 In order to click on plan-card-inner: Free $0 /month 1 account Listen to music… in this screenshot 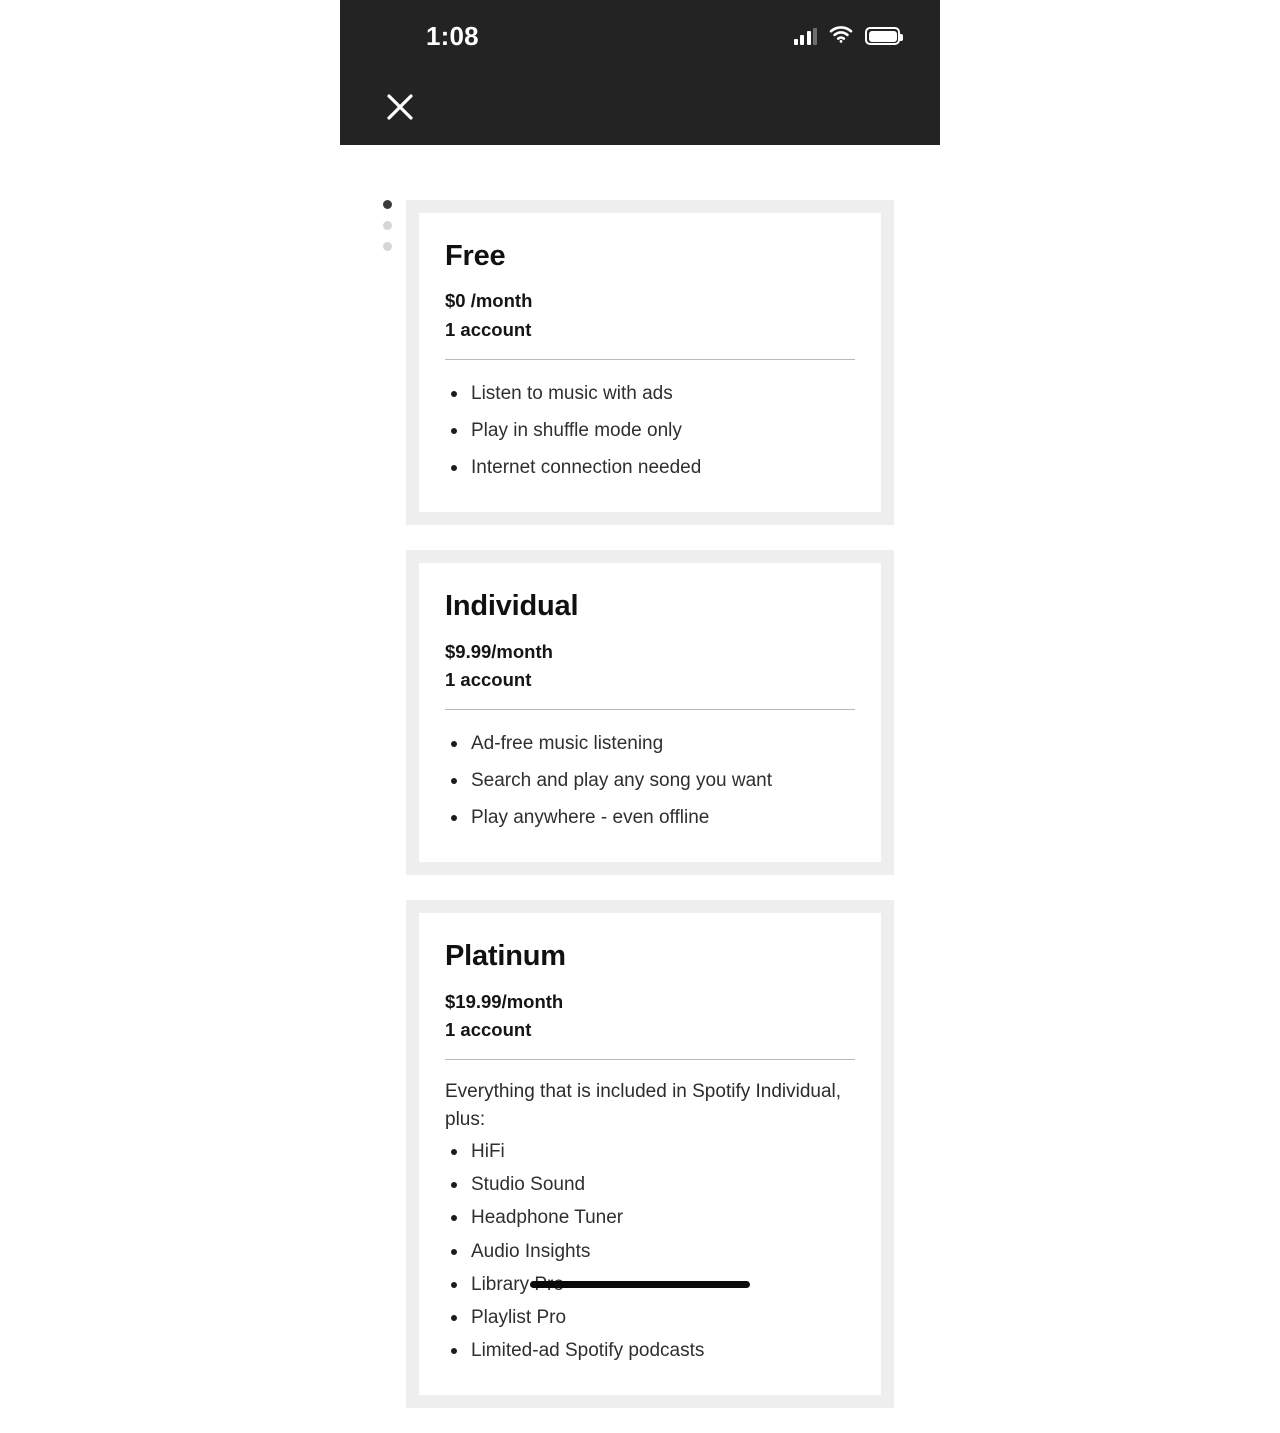, I will do `click(650, 363)`.